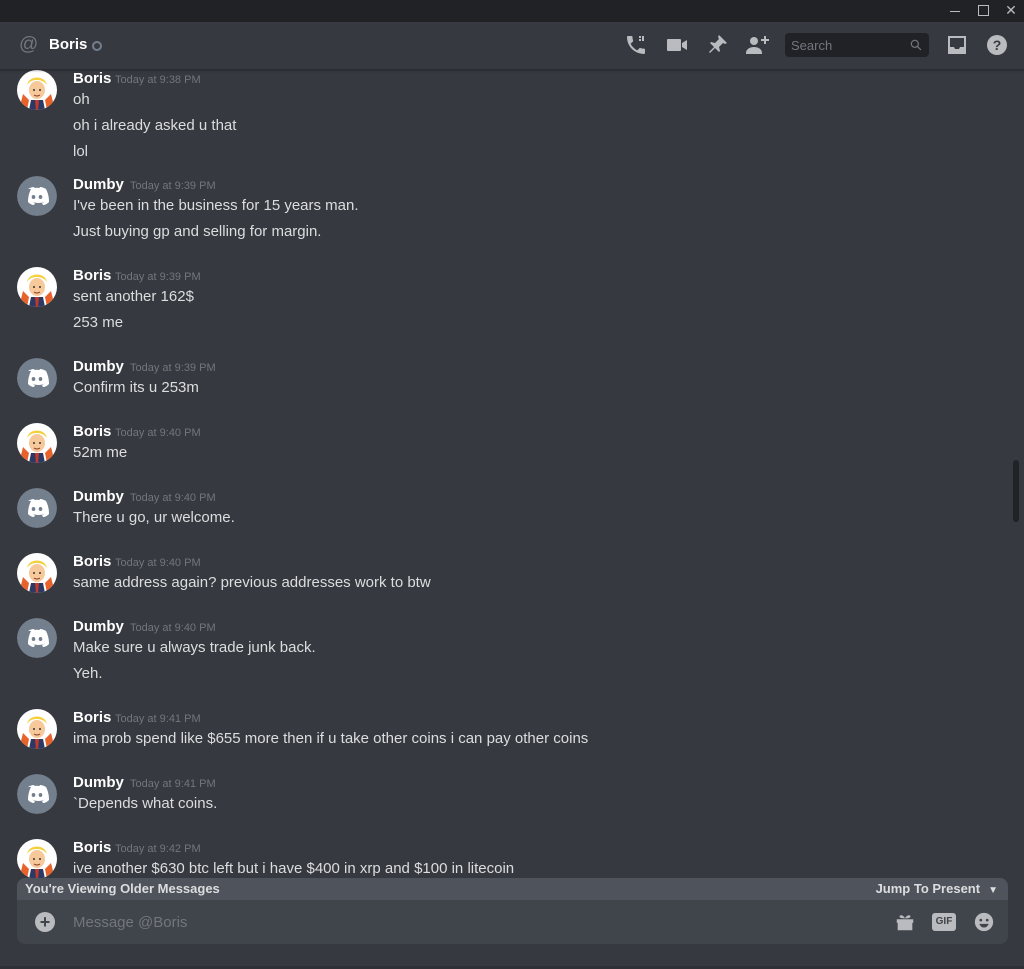  What do you see at coordinates (905, 922) in the screenshot?
I see `gift-icon` at bounding box center [905, 922].